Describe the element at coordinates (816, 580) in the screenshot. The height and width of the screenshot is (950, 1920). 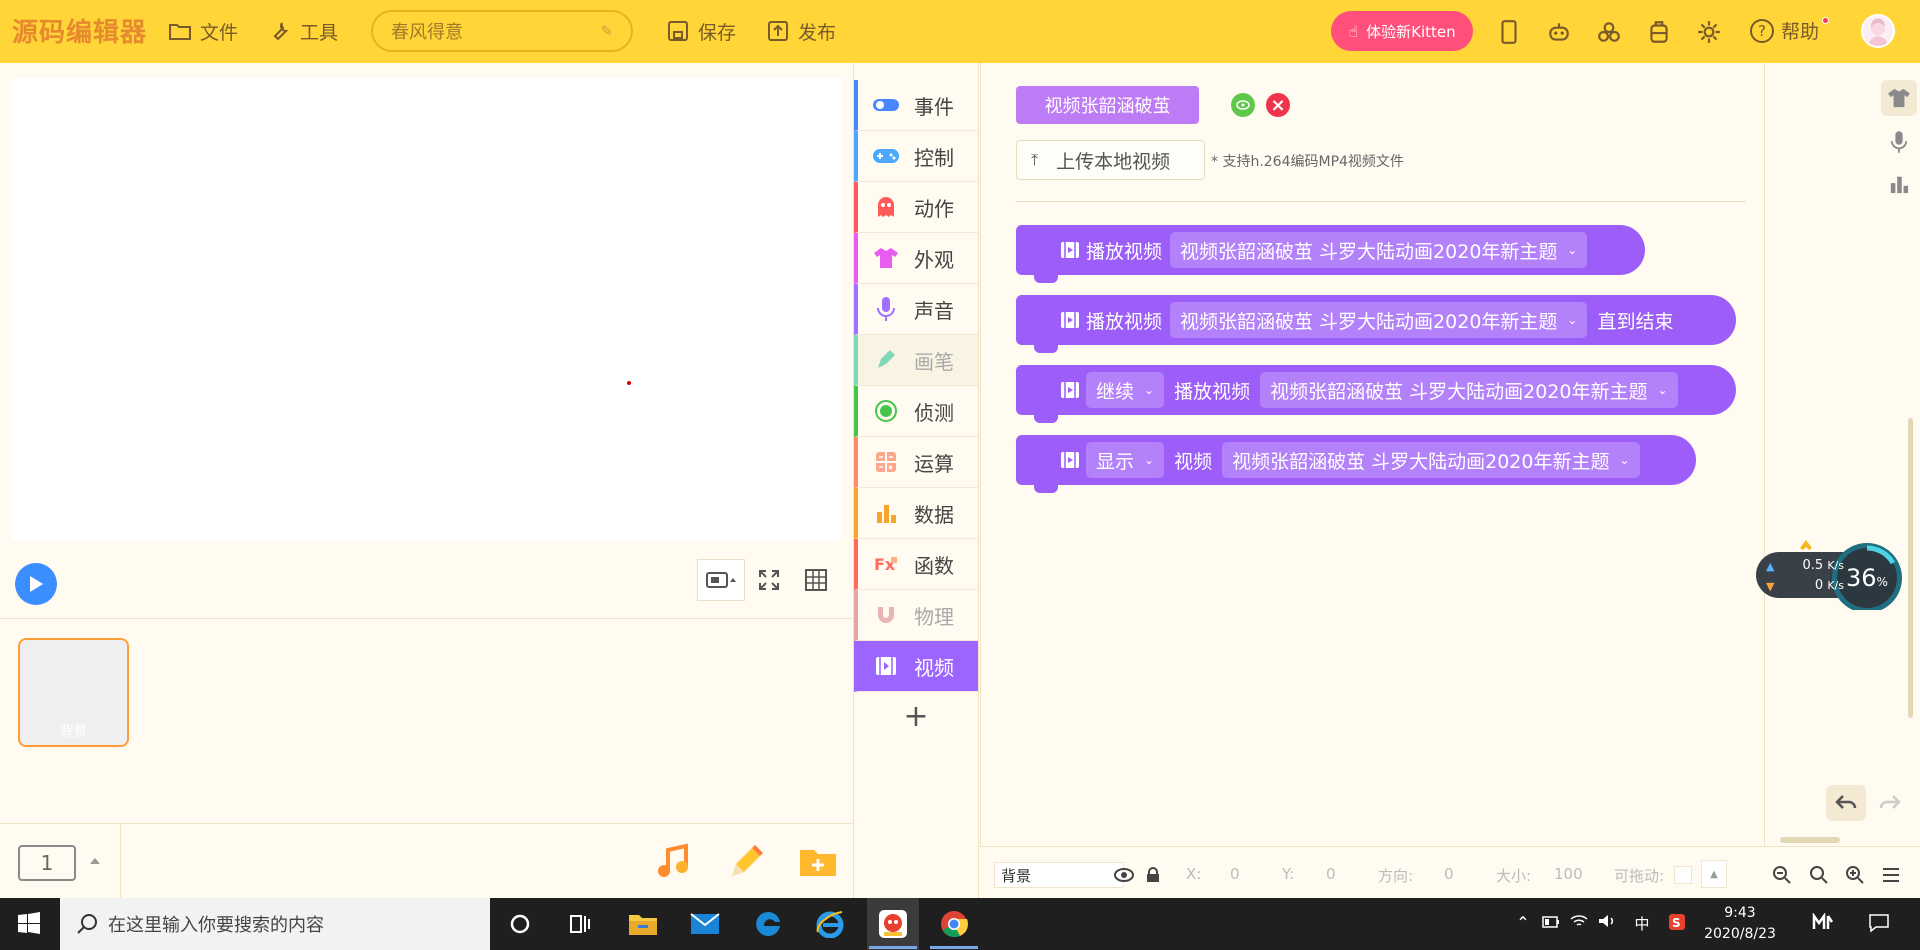
I see `grid-toggle` at that location.